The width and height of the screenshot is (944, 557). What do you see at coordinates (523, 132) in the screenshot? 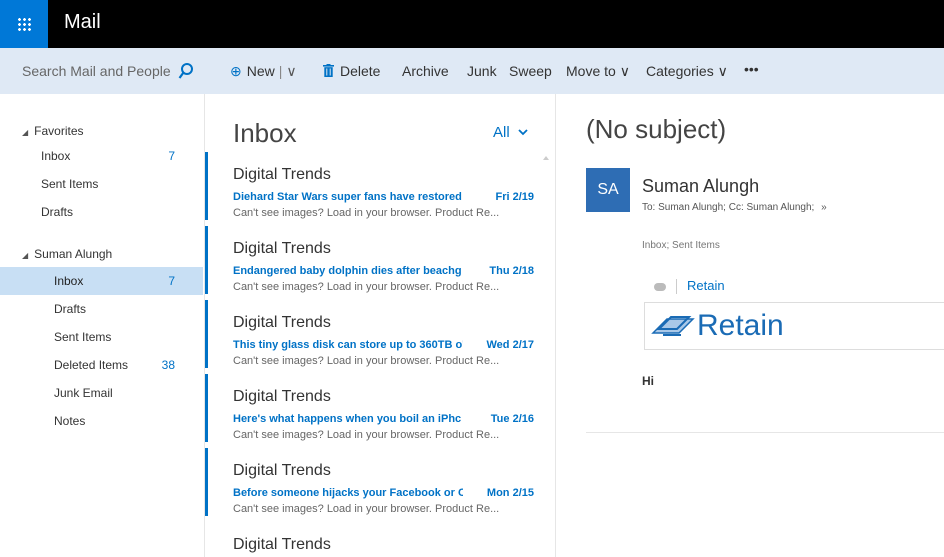
I see `chevron-down-icon` at bounding box center [523, 132].